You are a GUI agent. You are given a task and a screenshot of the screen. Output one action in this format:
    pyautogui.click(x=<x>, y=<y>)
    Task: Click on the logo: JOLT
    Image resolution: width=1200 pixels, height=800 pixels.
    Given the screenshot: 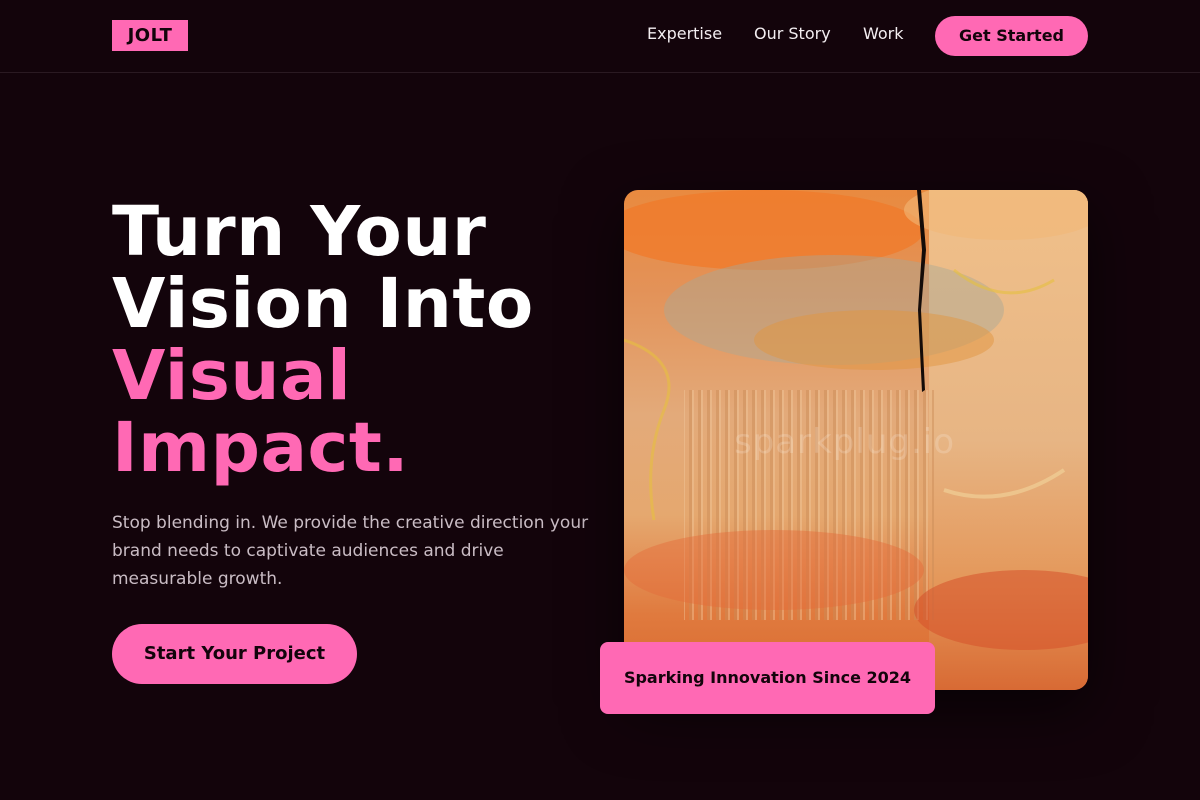 What is the action you would take?
    pyautogui.click(x=150, y=35)
    